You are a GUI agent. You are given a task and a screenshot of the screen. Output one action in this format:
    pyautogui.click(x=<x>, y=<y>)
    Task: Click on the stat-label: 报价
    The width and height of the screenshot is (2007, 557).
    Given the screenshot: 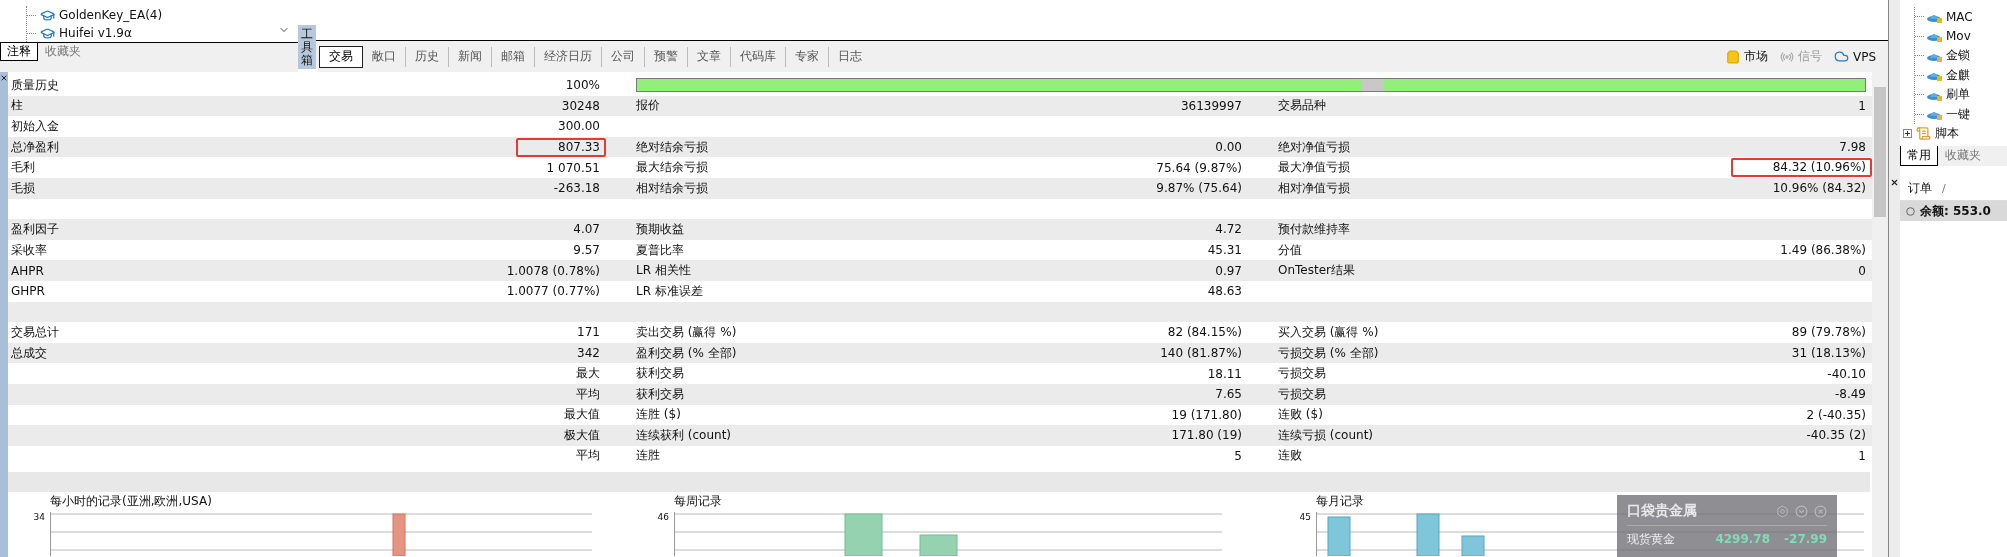 What is the action you would take?
    pyautogui.click(x=648, y=106)
    